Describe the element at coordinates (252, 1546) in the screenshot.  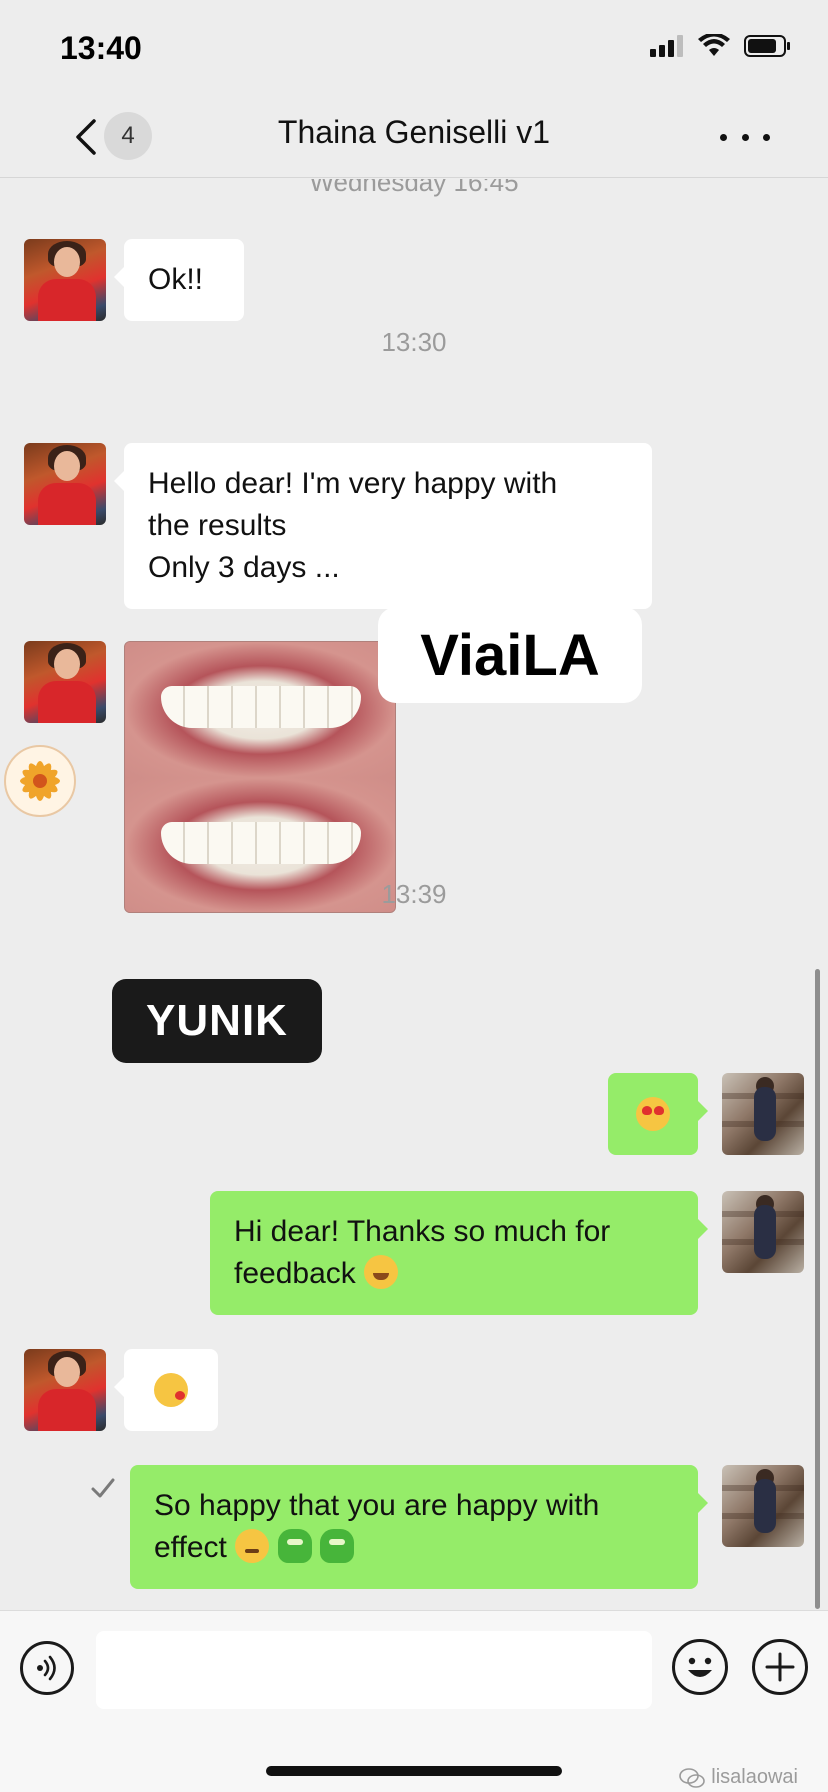
I see `smirk-emoji-icon` at that location.